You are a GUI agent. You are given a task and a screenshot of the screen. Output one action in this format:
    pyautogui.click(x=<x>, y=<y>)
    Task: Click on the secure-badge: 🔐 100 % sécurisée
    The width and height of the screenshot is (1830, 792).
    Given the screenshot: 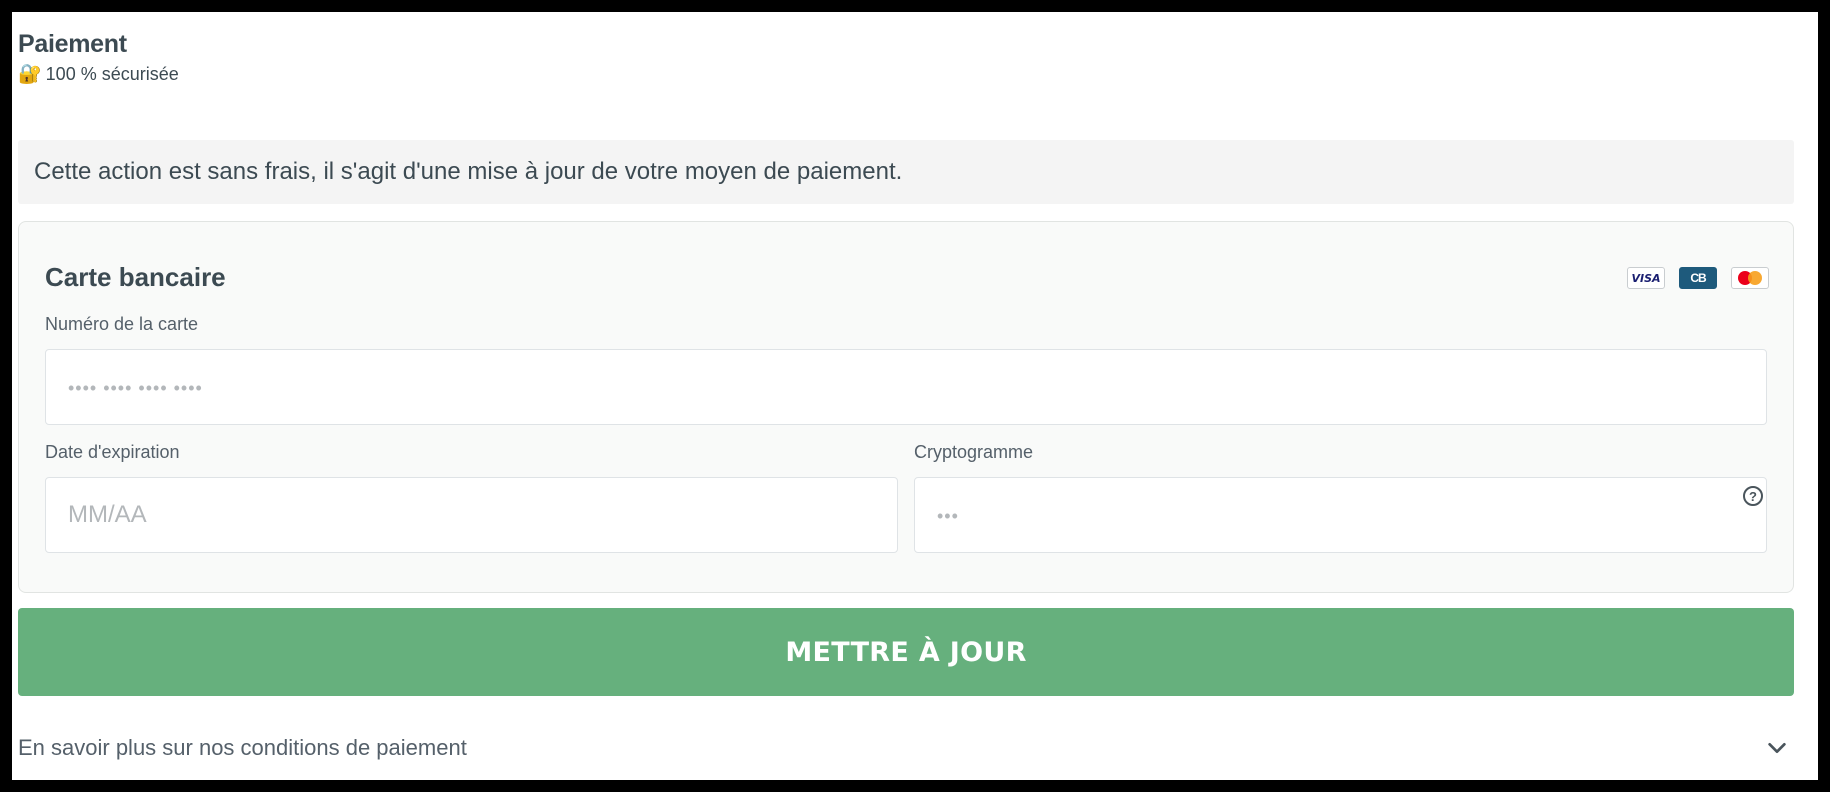 What is the action you would take?
    pyautogui.click(x=98, y=74)
    